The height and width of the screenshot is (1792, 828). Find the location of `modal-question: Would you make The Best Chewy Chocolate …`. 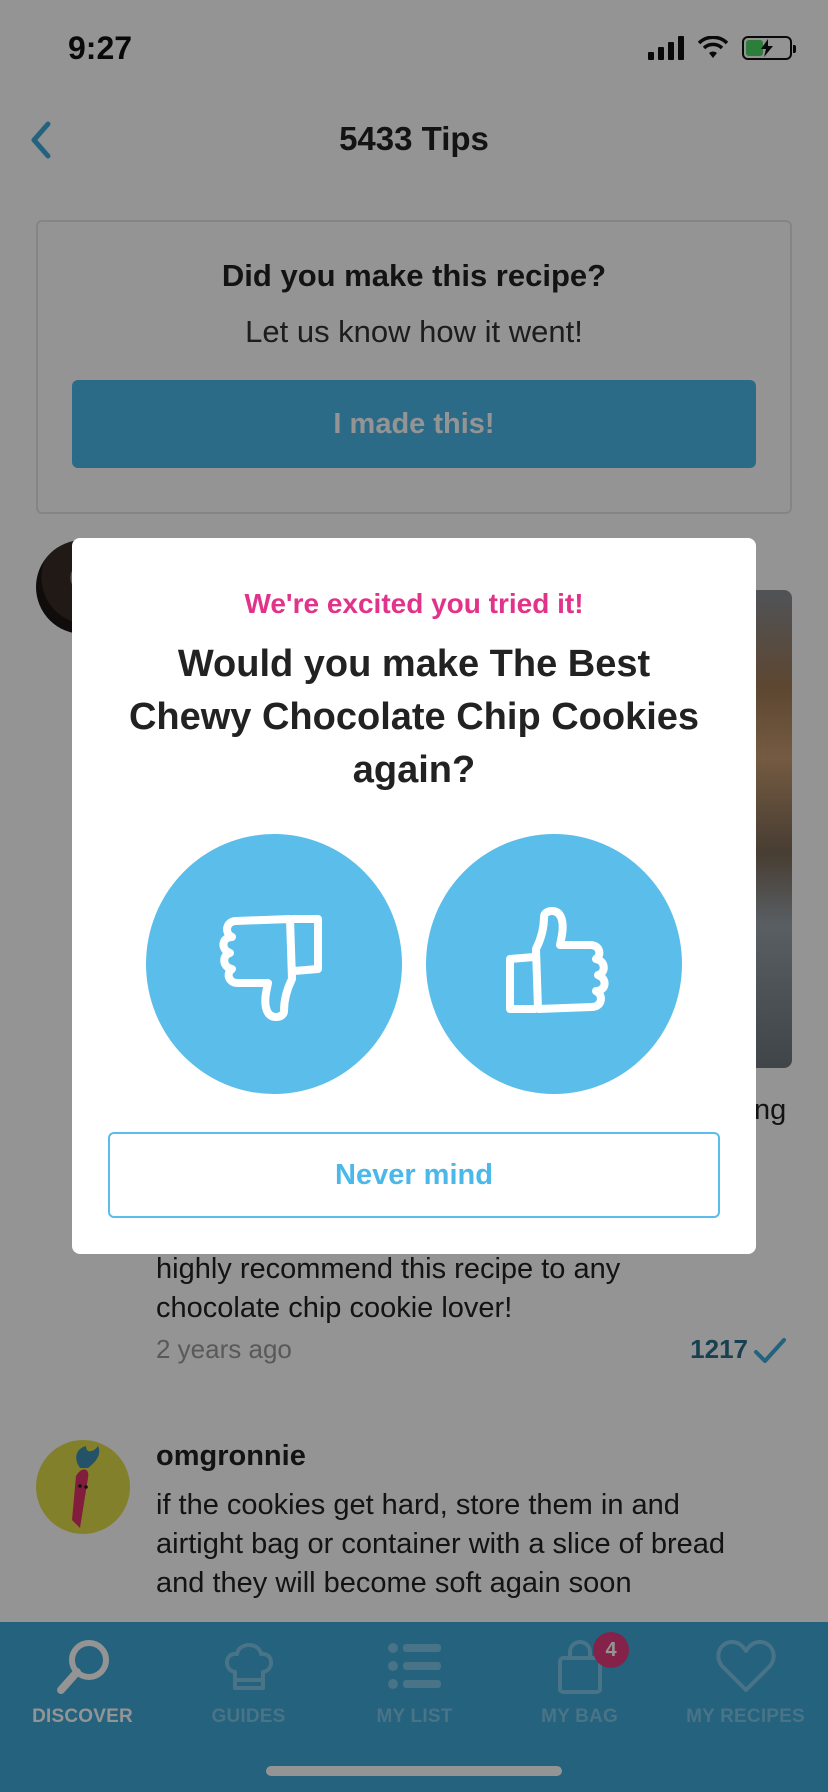

modal-question: Would you make The Best Chewy Chocolate … is located at coordinates (414, 717).